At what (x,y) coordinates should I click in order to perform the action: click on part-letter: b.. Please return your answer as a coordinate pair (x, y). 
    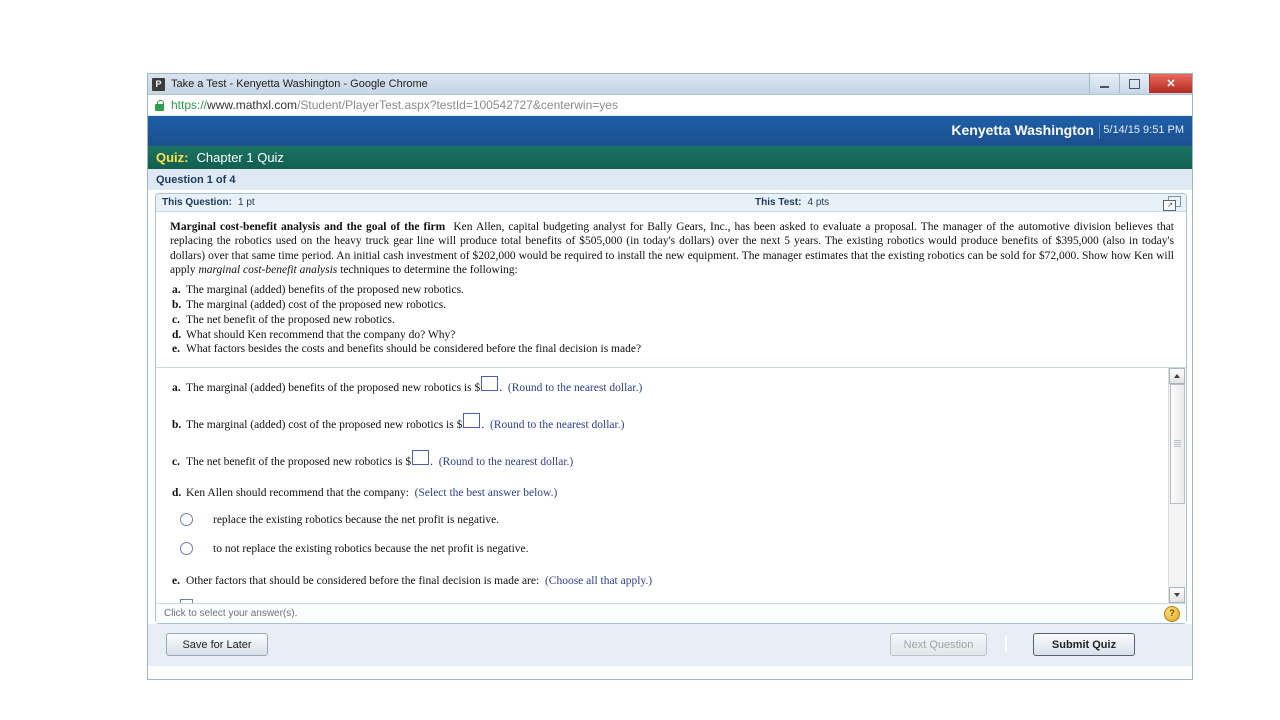
    Looking at the image, I should click on (177, 304).